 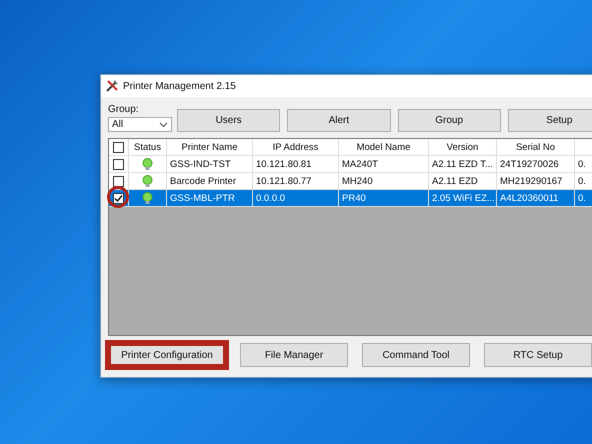 I want to click on action-button: Printer Configuration, so click(x=167, y=355).